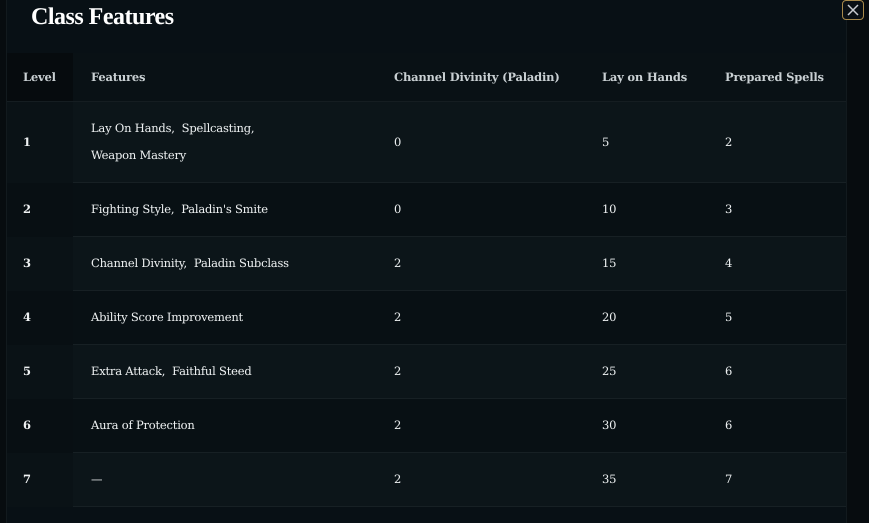 This screenshot has height=523, width=869. I want to click on table-cell-text: Extra Attack, Faithful Steed, so click(171, 371).